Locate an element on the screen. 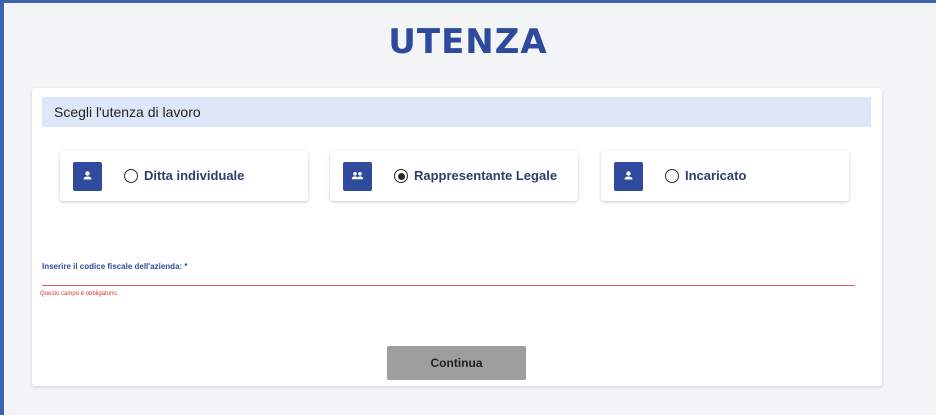  option-ditta-individuale: Ditta individuale is located at coordinates (184, 176).